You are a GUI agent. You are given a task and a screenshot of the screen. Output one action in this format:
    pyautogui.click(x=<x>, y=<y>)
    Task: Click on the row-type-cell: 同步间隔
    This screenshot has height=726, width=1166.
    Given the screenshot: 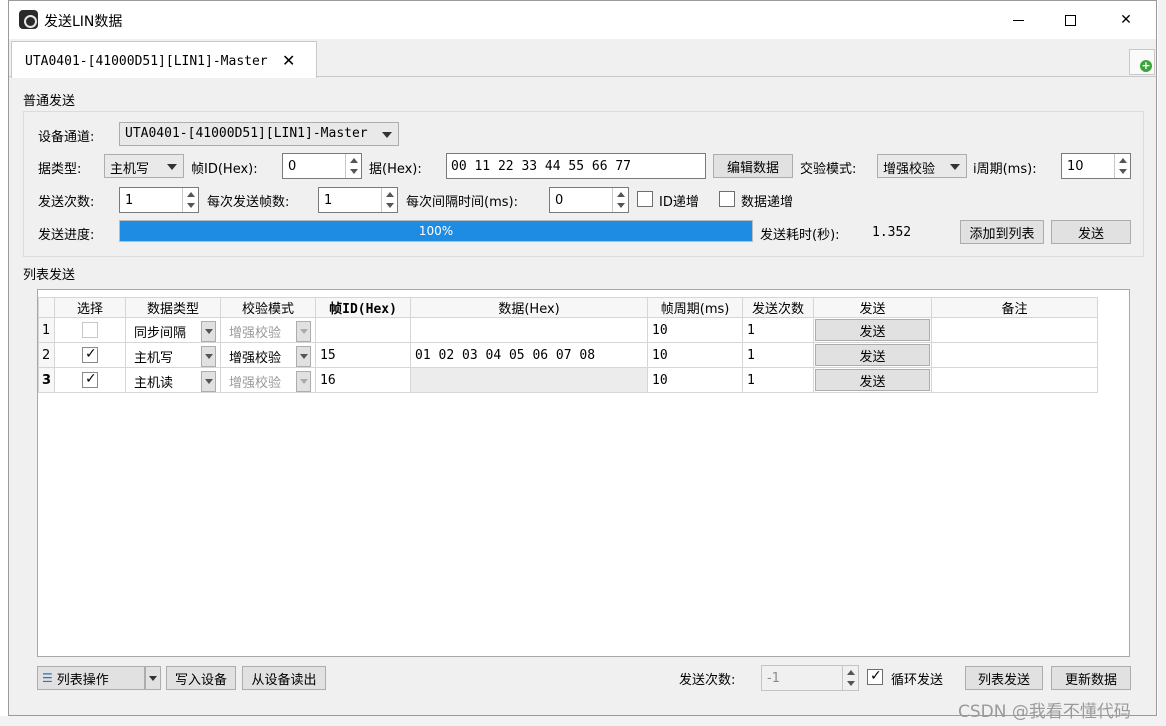 What is the action you would take?
    pyautogui.click(x=173, y=330)
    